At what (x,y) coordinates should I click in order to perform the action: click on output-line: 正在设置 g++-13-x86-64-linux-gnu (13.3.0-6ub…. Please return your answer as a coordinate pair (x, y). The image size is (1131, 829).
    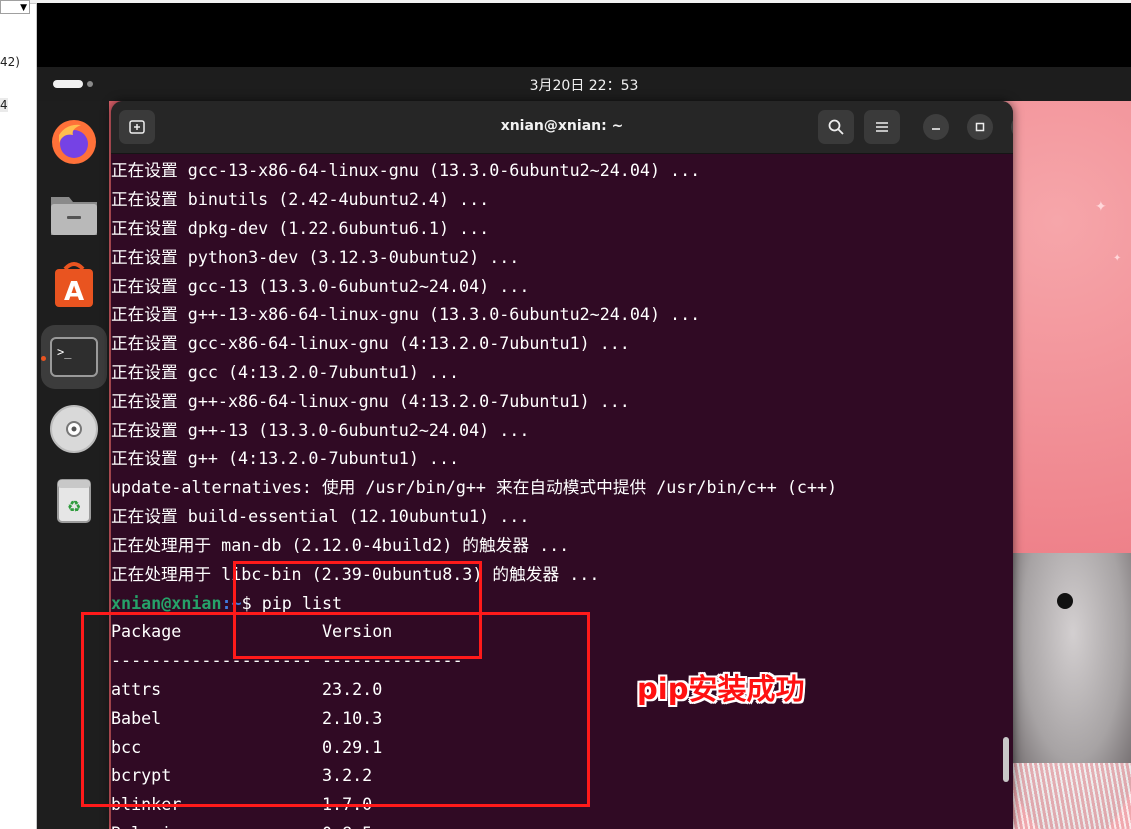
    Looking at the image, I should click on (406, 314).